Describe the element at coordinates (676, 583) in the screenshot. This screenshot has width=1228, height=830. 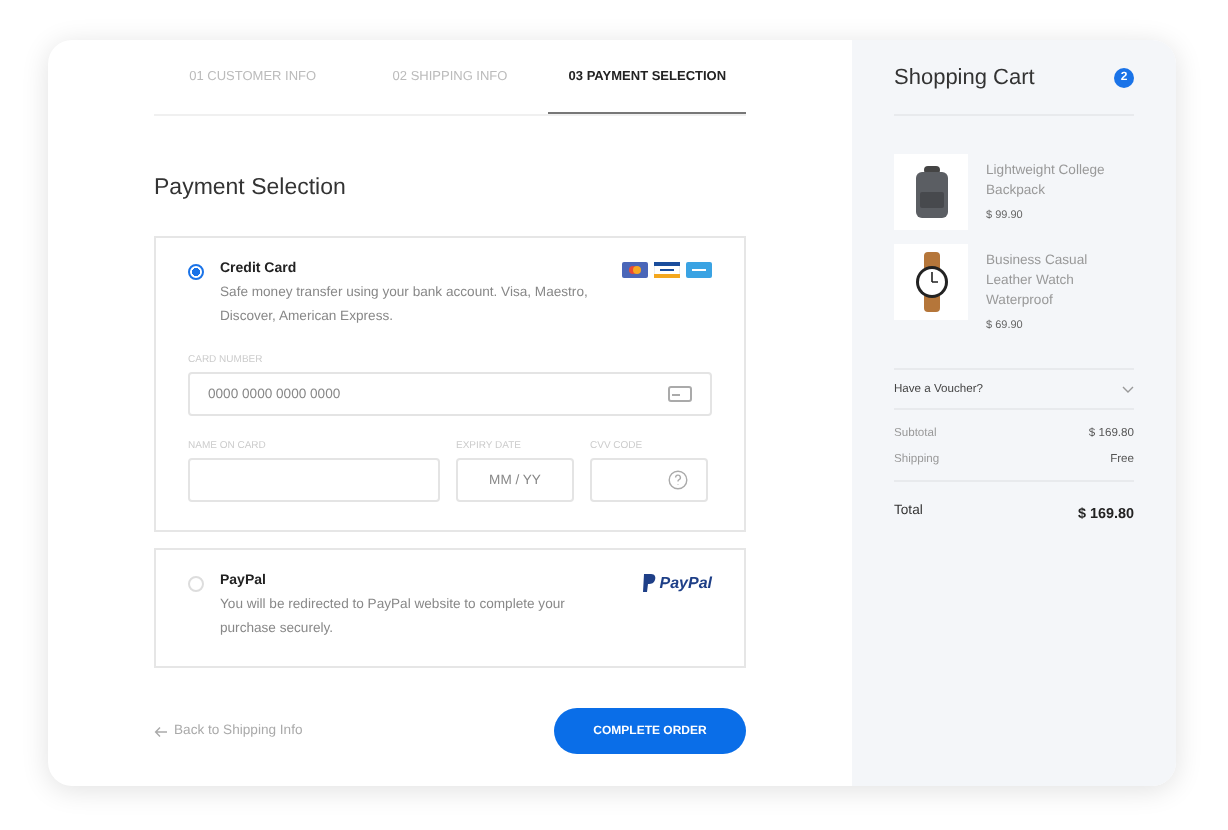
I see `paypal-logo: PayPal` at that location.